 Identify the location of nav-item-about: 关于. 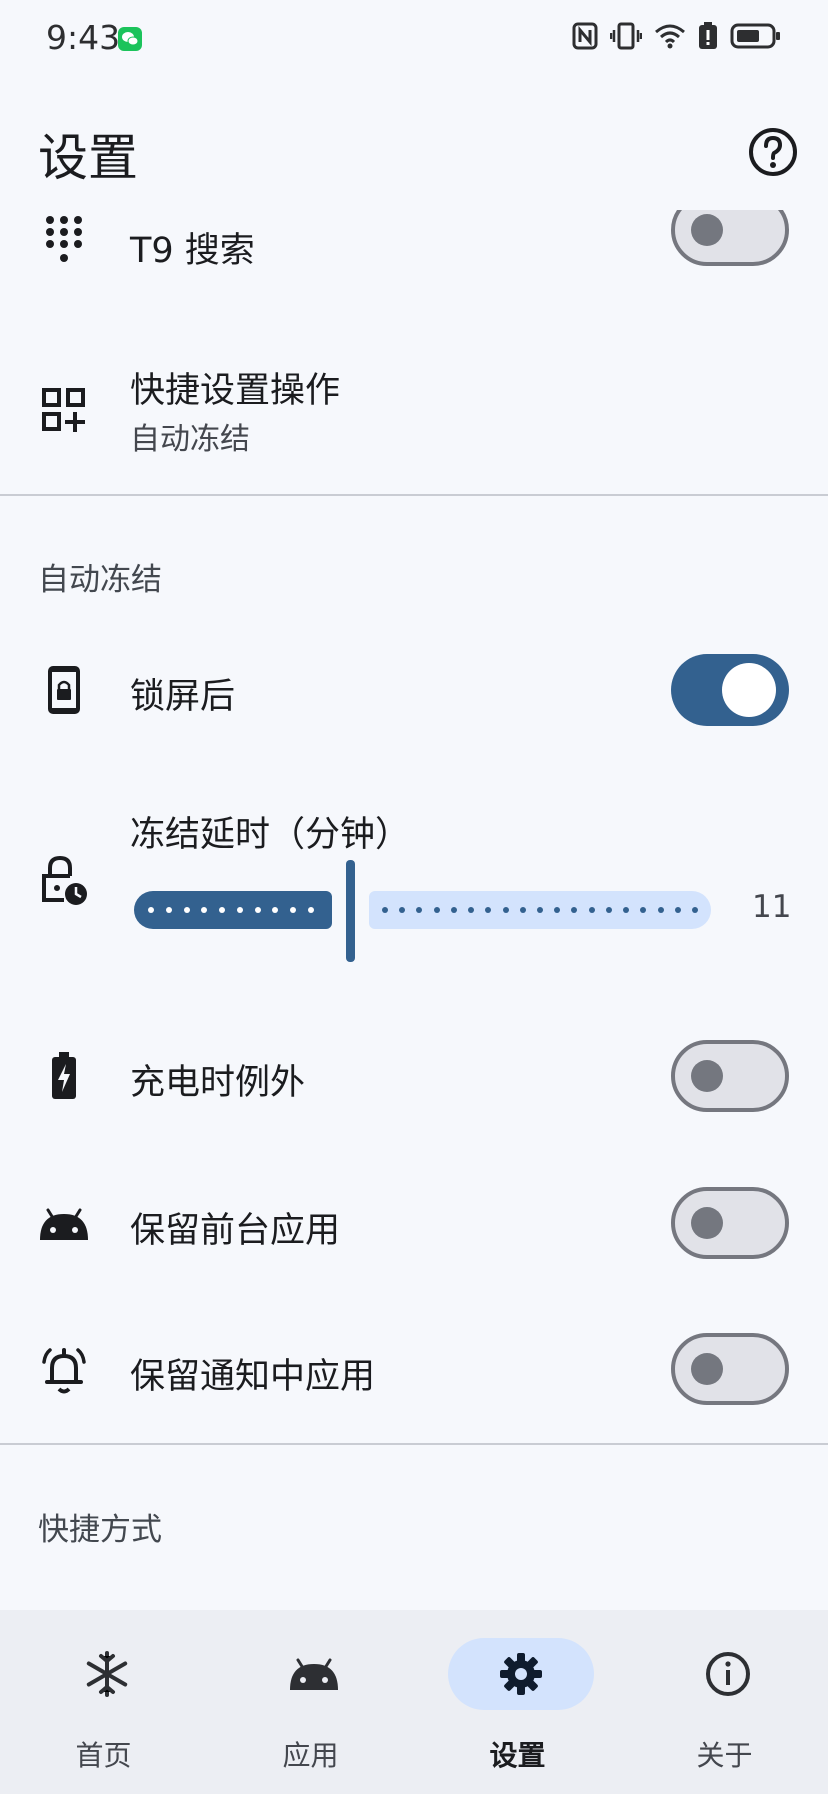
(724, 1702).